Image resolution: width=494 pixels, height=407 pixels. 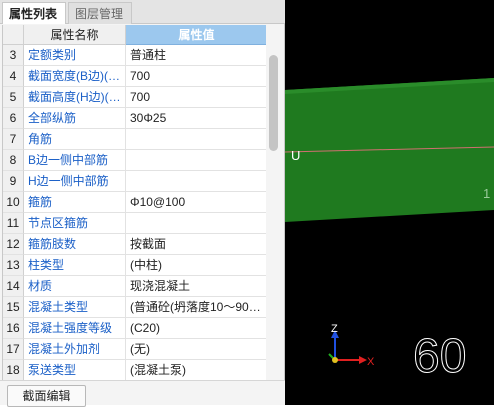 What do you see at coordinates (196, 202) in the screenshot?
I see `property-value-cell: Φ10@100` at bounding box center [196, 202].